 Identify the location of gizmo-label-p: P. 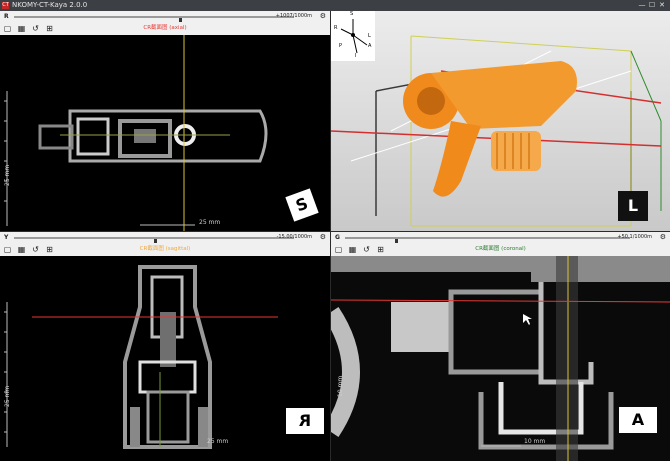
(341, 46).